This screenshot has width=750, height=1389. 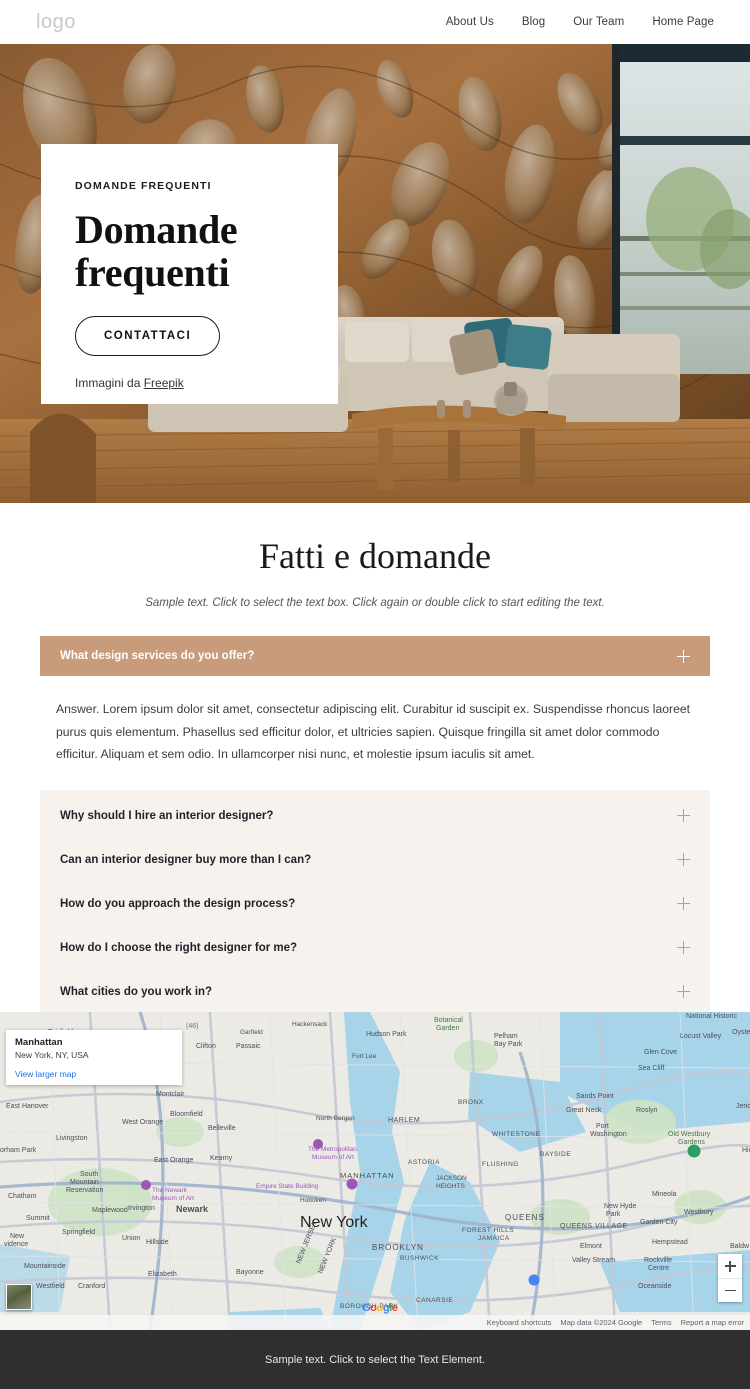 What do you see at coordinates (56, 22) in the screenshot?
I see `site-logo: logo` at bounding box center [56, 22].